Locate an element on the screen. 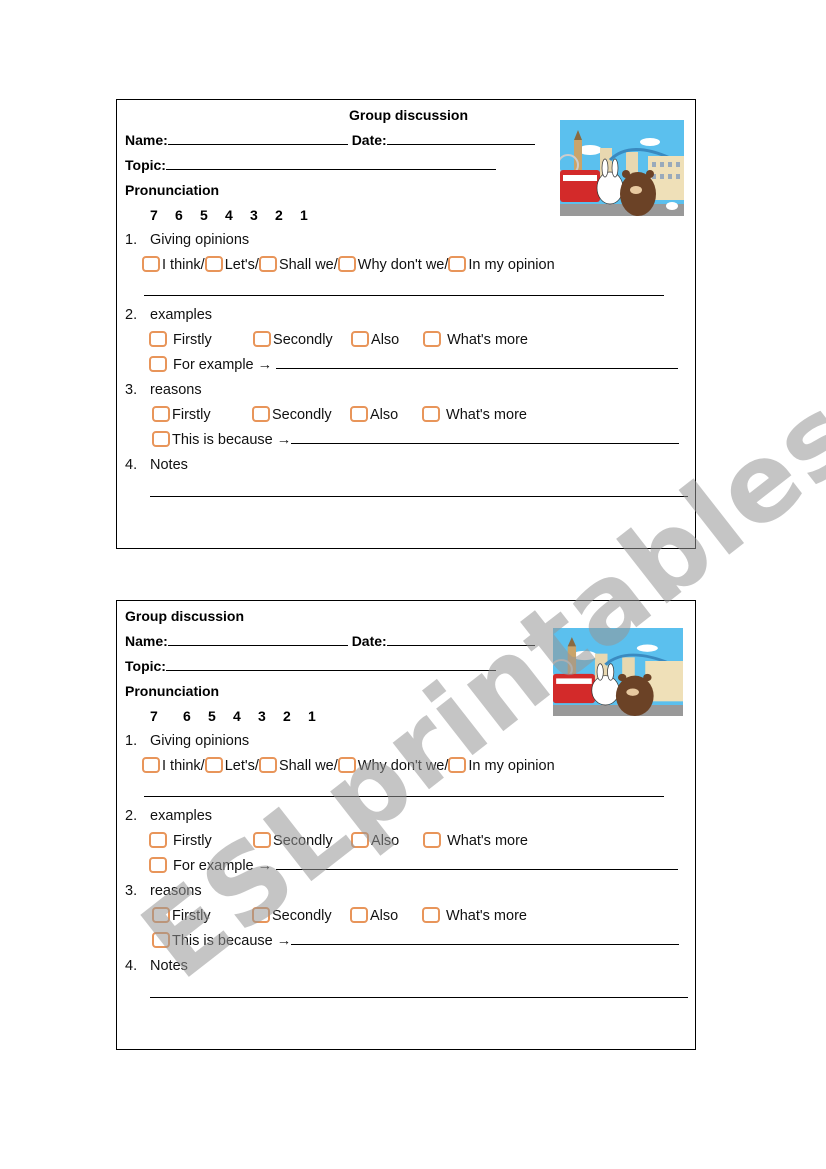 The image size is (826, 1169). section-3-options: Firstly Secondly Also What's more is located at coordinates (339, 415).